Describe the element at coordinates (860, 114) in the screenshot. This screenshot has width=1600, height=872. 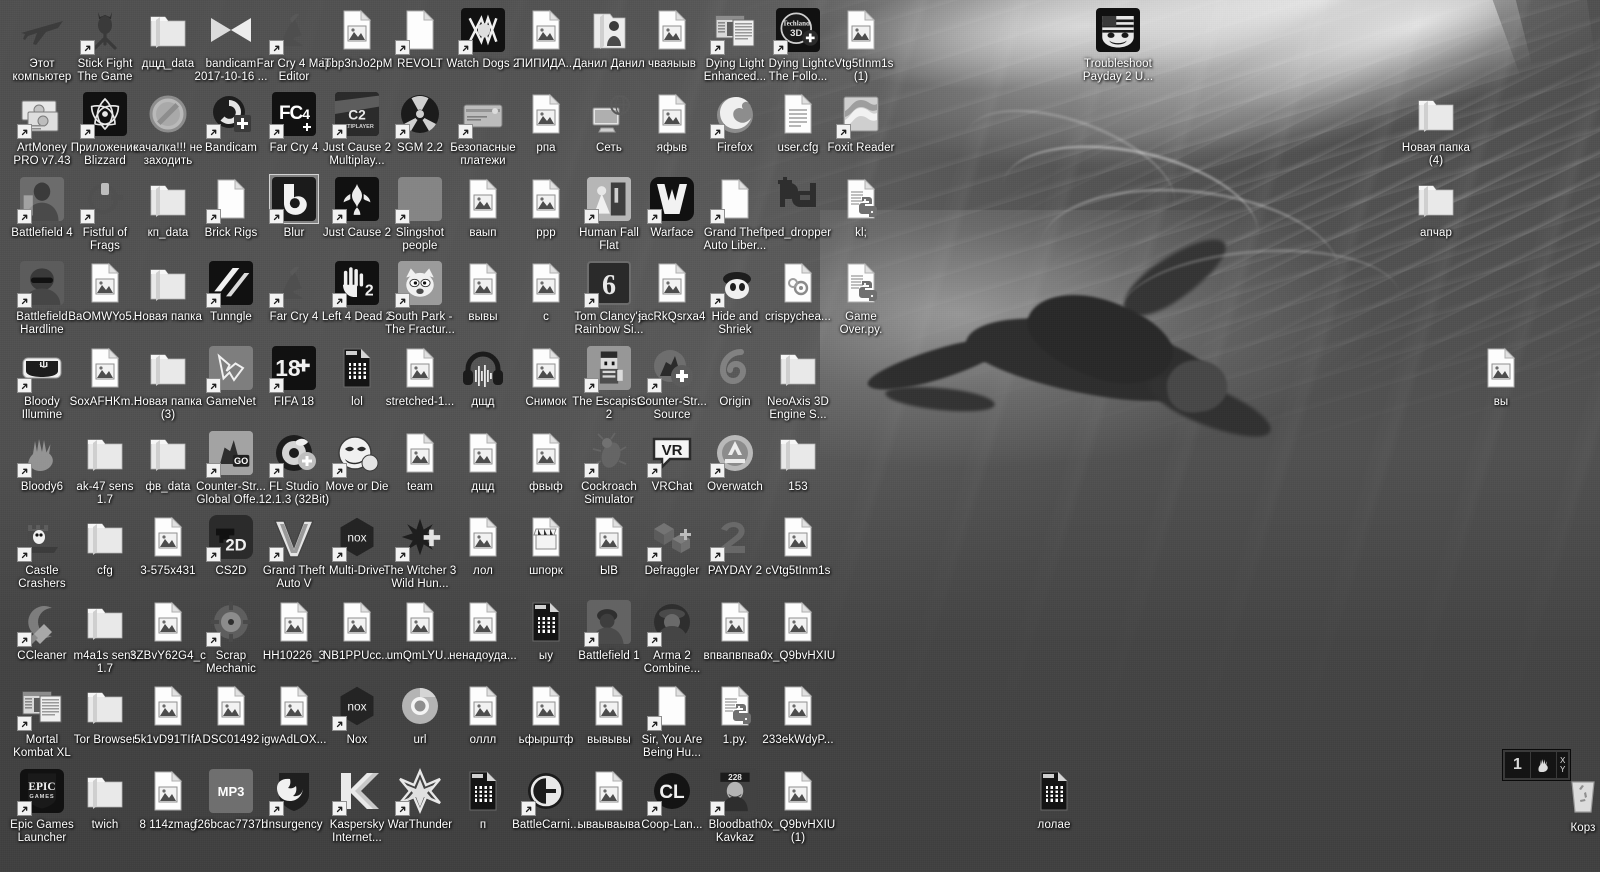
I see `foxit-icon` at that location.